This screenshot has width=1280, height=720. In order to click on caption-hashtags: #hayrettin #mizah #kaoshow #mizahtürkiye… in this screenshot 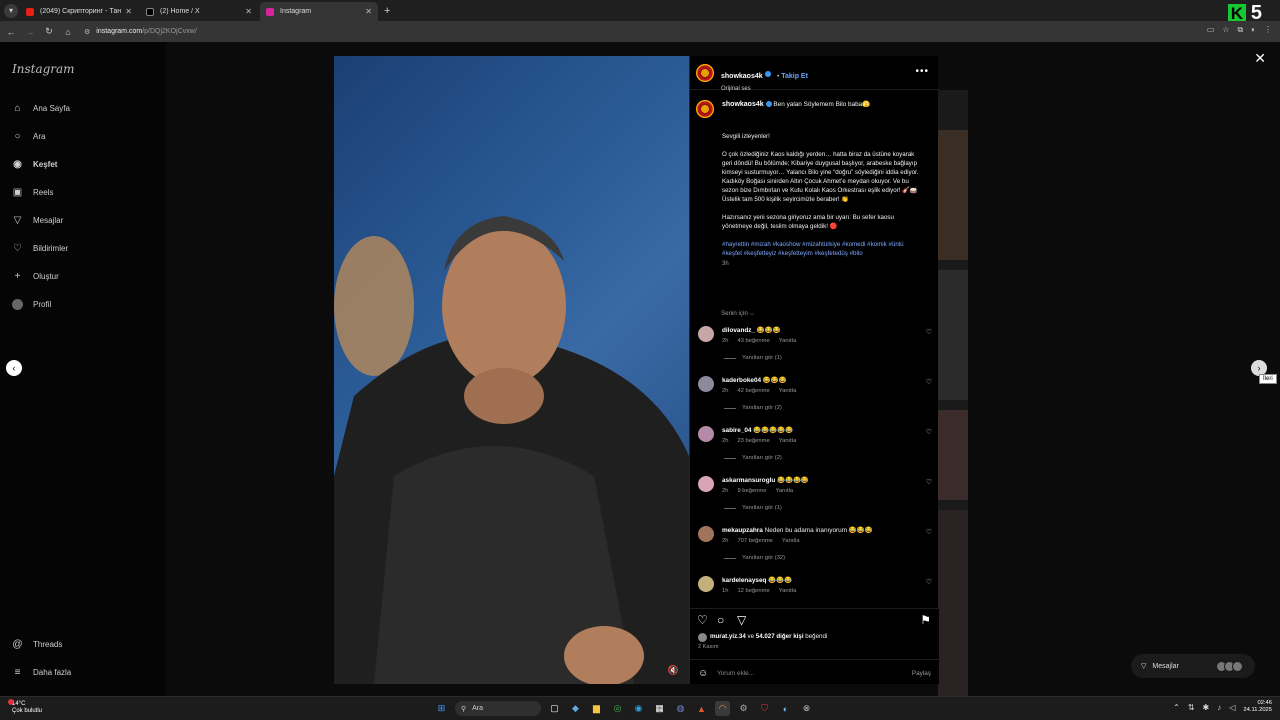, I will do `click(822, 249)`.